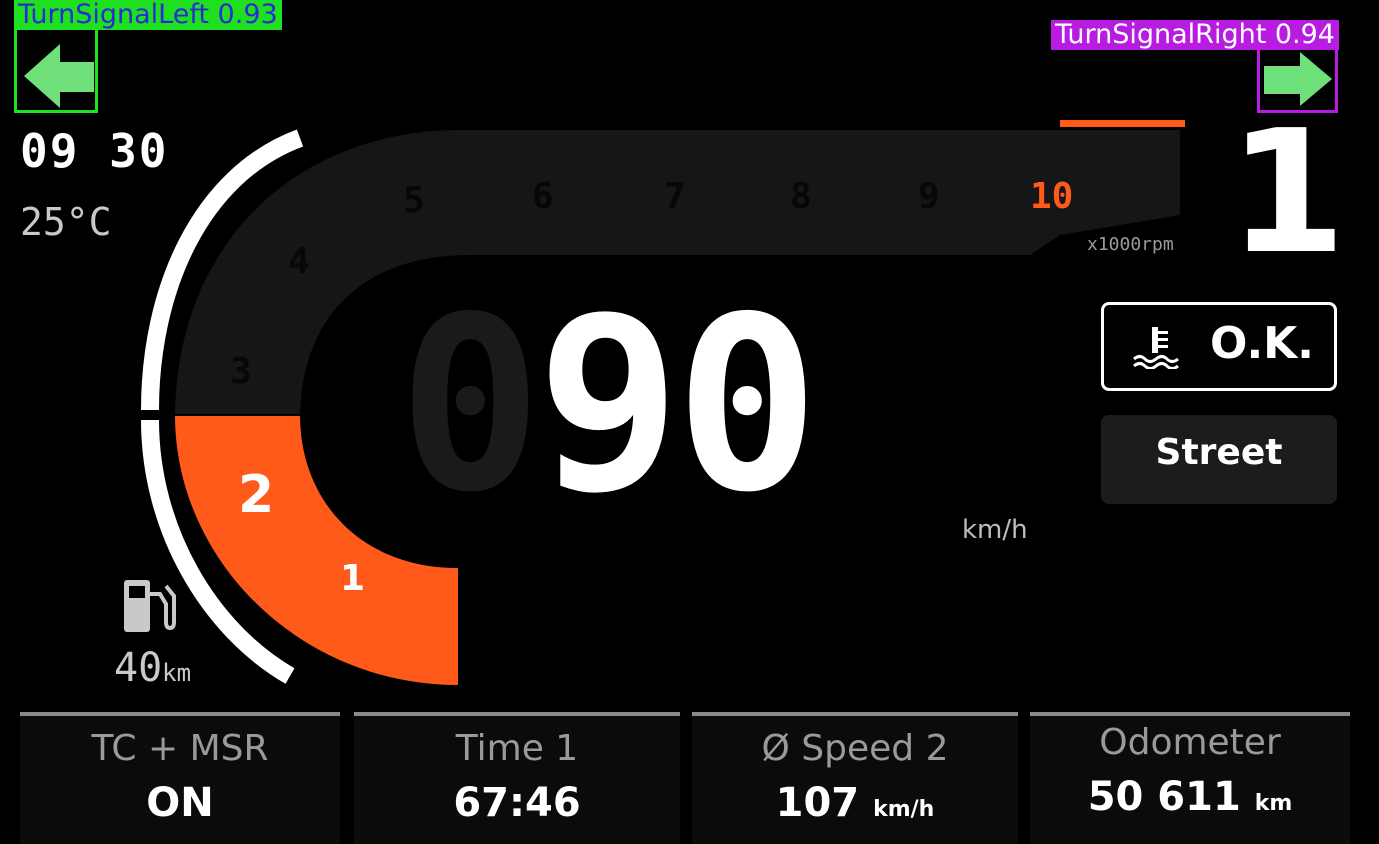  I want to click on fuel-range: 40km, so click(152, 668).